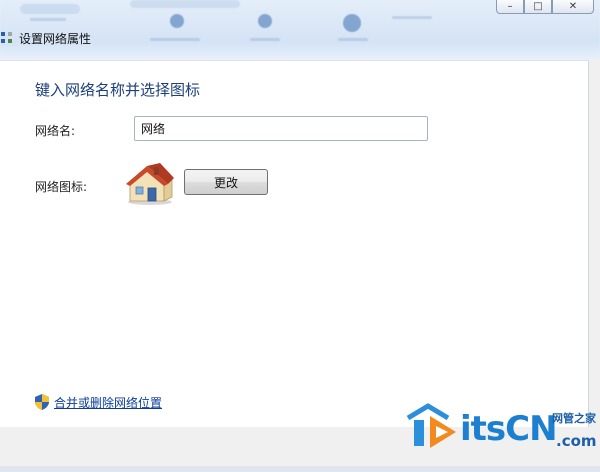  What do you see at coordinates (431, 425) in the screenshot?
I see `watermark-logo-icon` at bounding box center [431, 425].